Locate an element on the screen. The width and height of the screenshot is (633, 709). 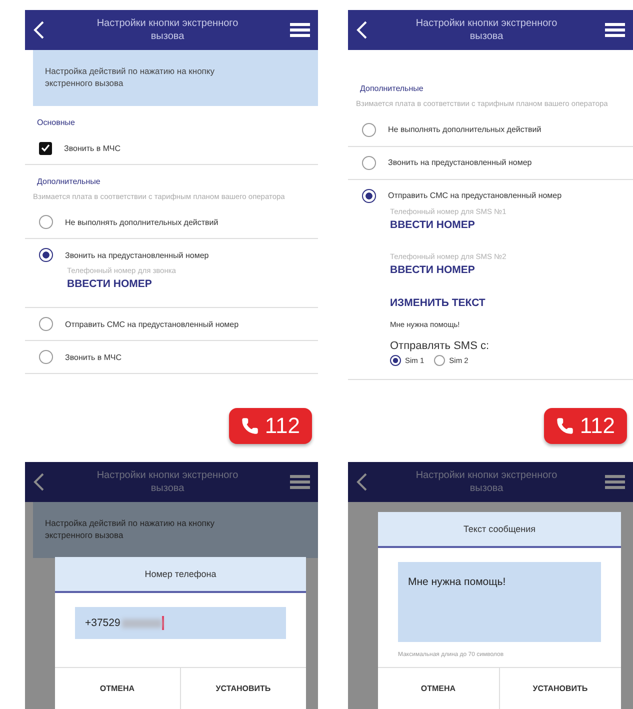
checkbox is located at coordinates (45, 148).